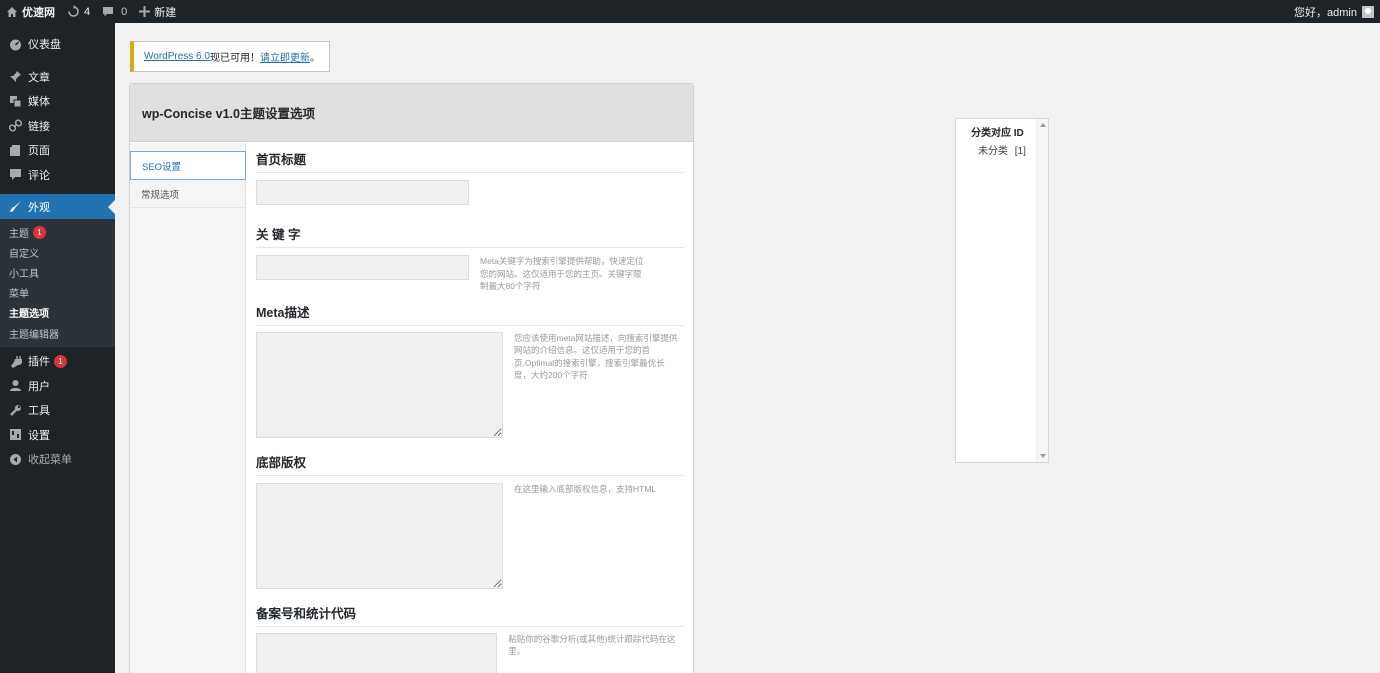 The height and width of the screenshot is (673, 1380). What do you see at coordinates (57, 410) in the screenshot?
I see `sidebar-item-tools: 工具` at bounding box center [57, 410].